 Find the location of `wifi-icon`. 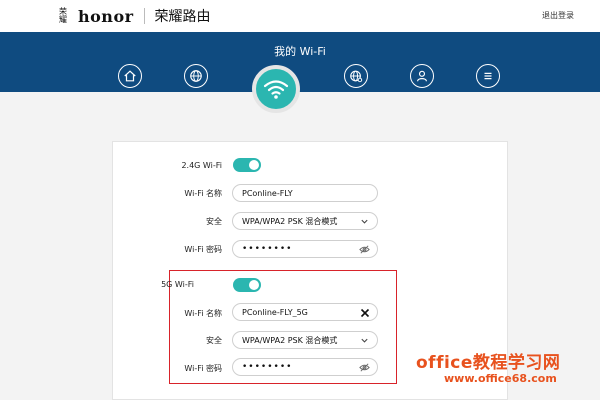

wifi-icon is located at coordinates (276, 89).